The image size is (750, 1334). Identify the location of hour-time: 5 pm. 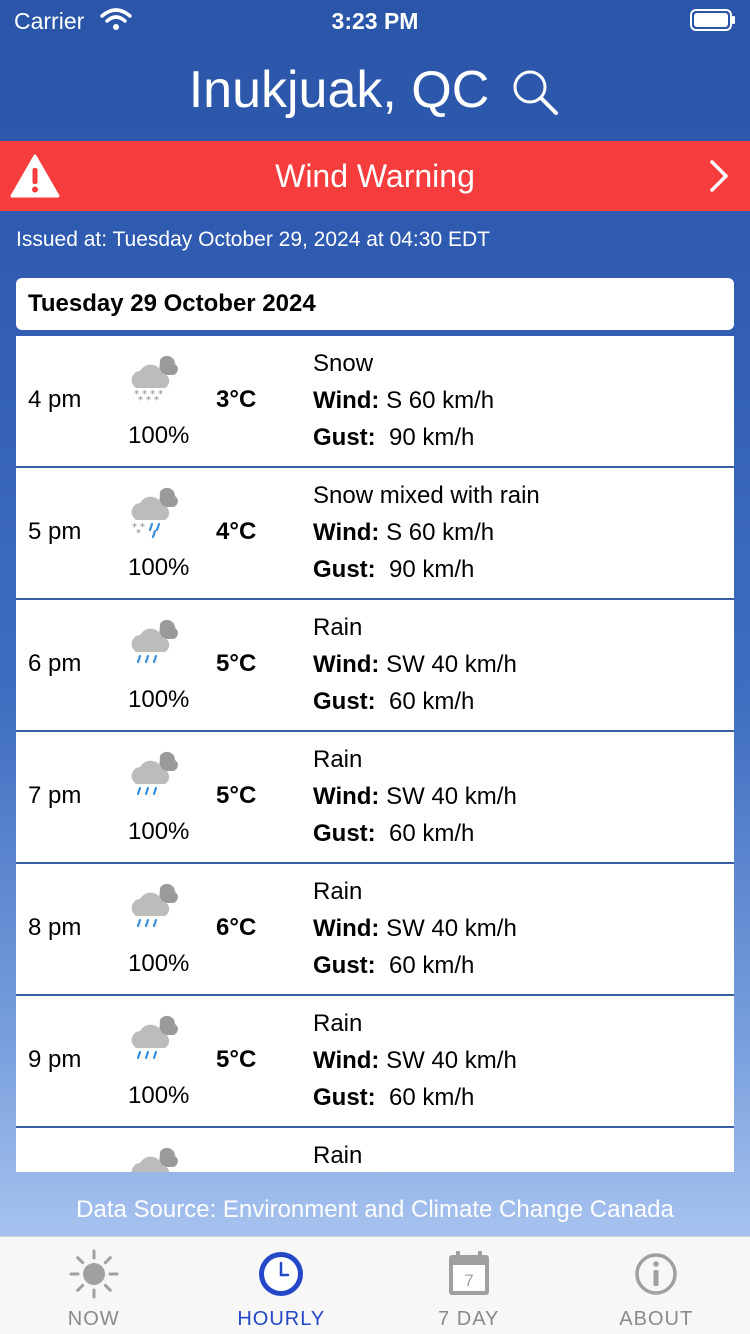
(55, 531).